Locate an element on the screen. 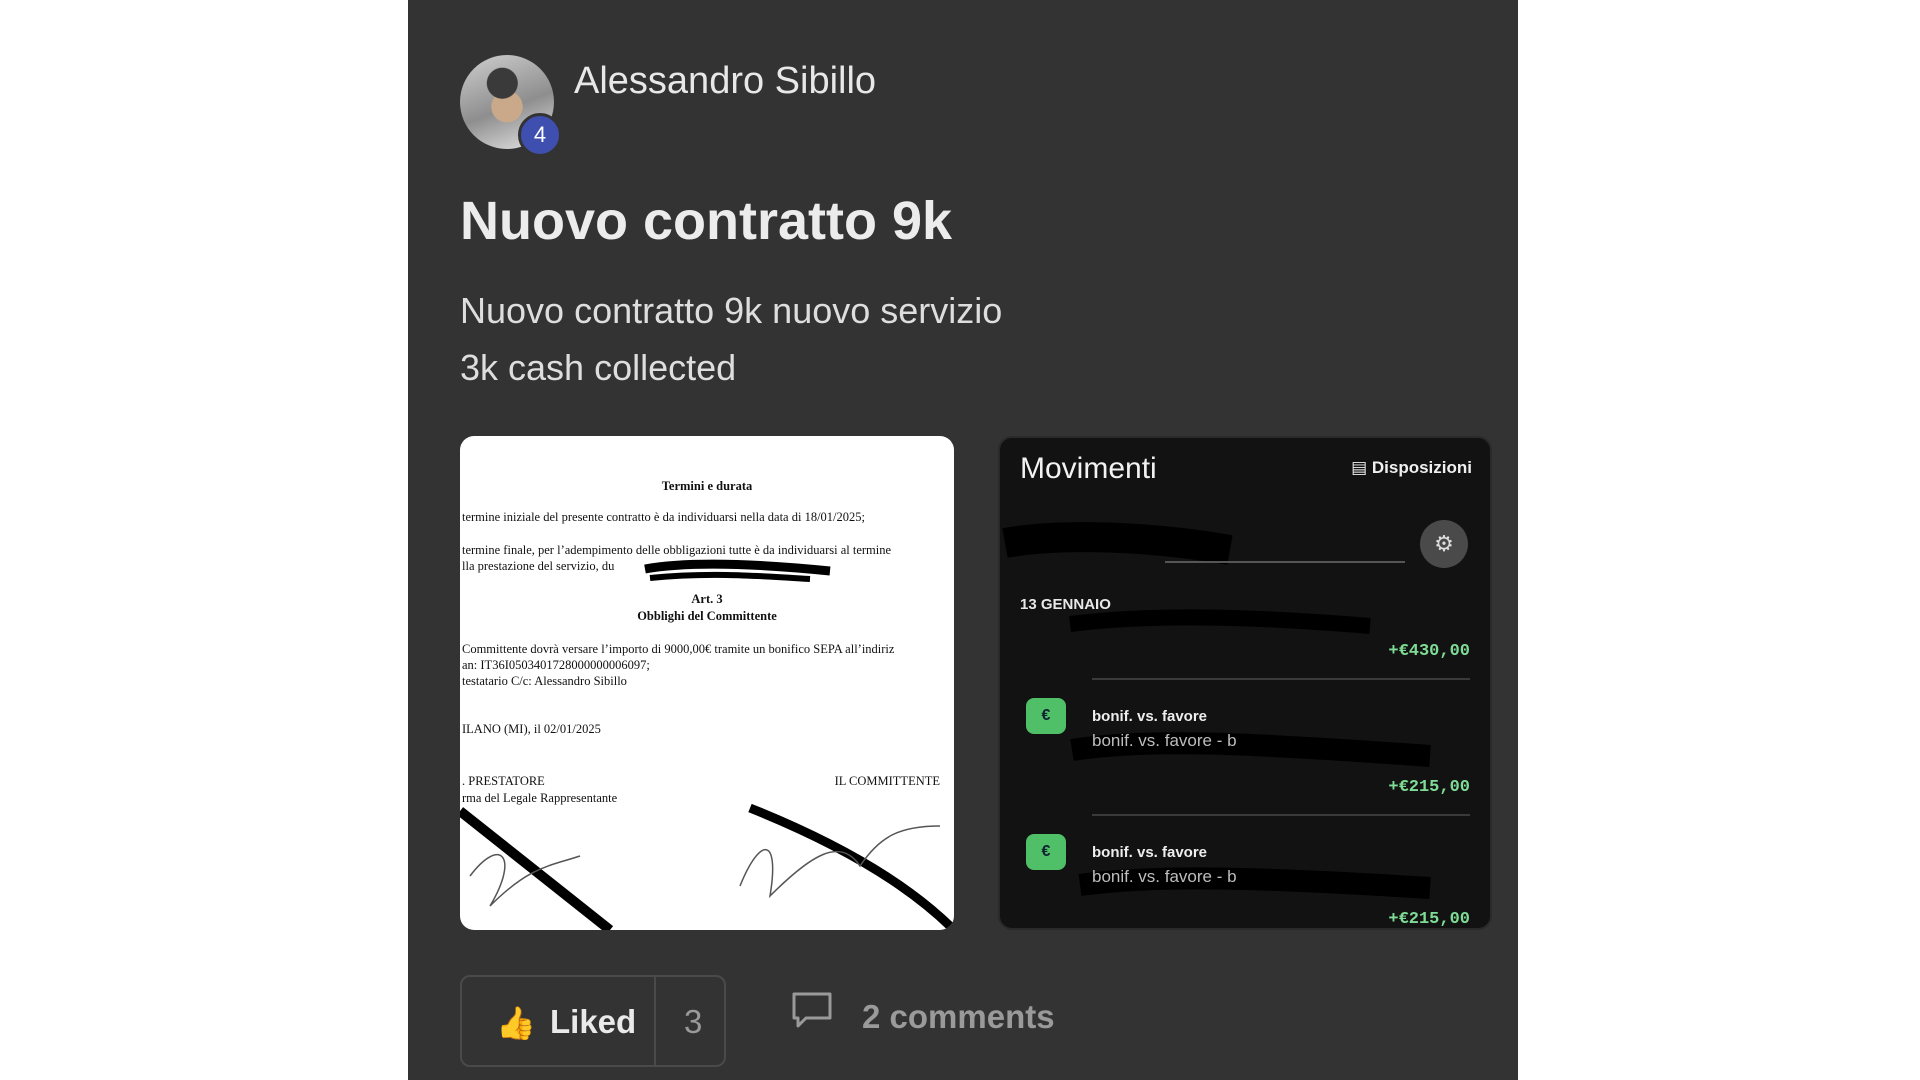 The image size is (1920, 1080). search-underline is located at coordinates (1285, 562).